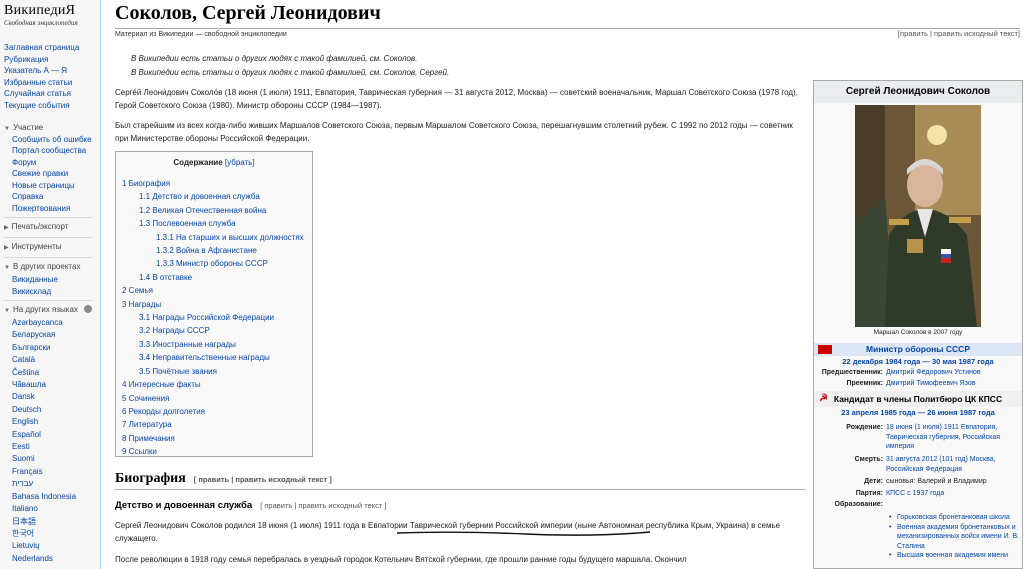 The image size is (1024, 569). What do you see at coordinates (206, 317) in the screenshot?
I see `toc-link: 3.1 Награды Российской Федерации` at bounding box center [206, 317].